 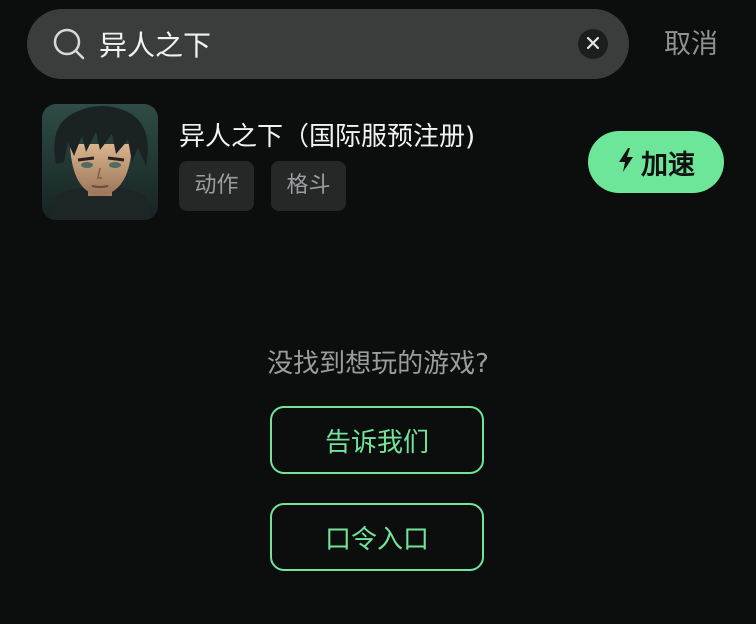 I want to click on close-icon, so click(x=593, y=44).